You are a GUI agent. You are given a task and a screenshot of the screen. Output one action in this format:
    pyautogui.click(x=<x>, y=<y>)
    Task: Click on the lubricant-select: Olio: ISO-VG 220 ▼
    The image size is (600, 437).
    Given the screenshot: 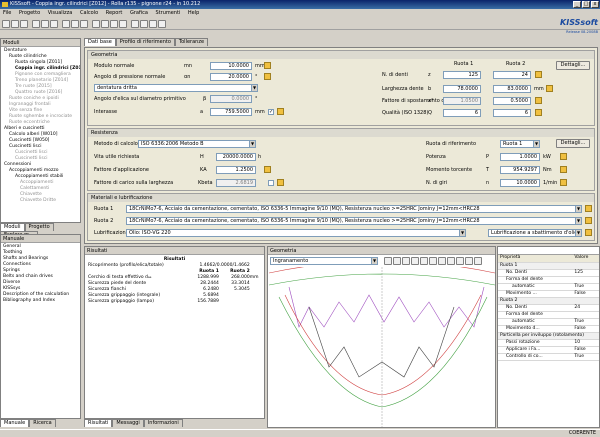 What is the action you would take?
    pyautogui.click(x=296, y=233)
    